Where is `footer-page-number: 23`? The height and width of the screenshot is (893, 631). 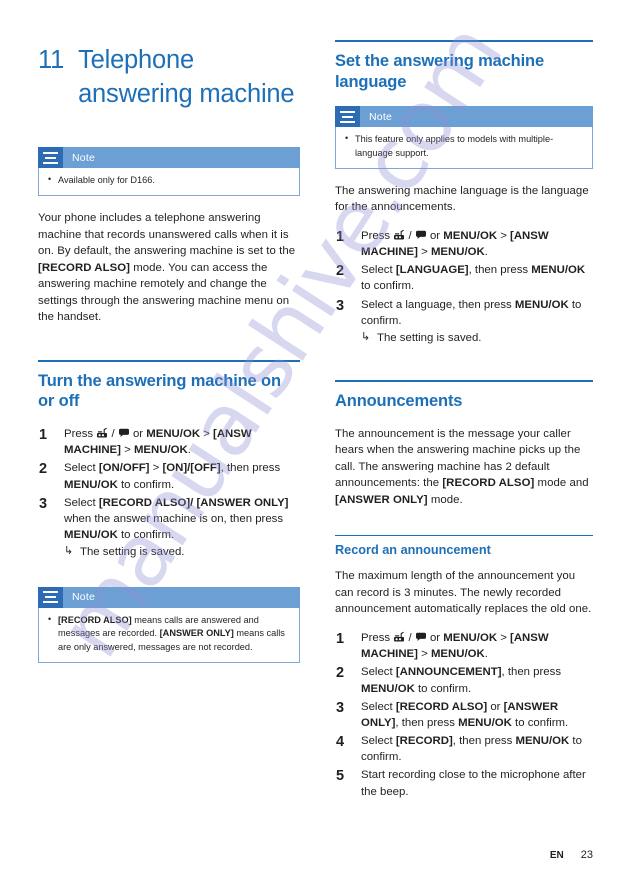
footer-page-number: 23 is located at coordinates (586, 855).